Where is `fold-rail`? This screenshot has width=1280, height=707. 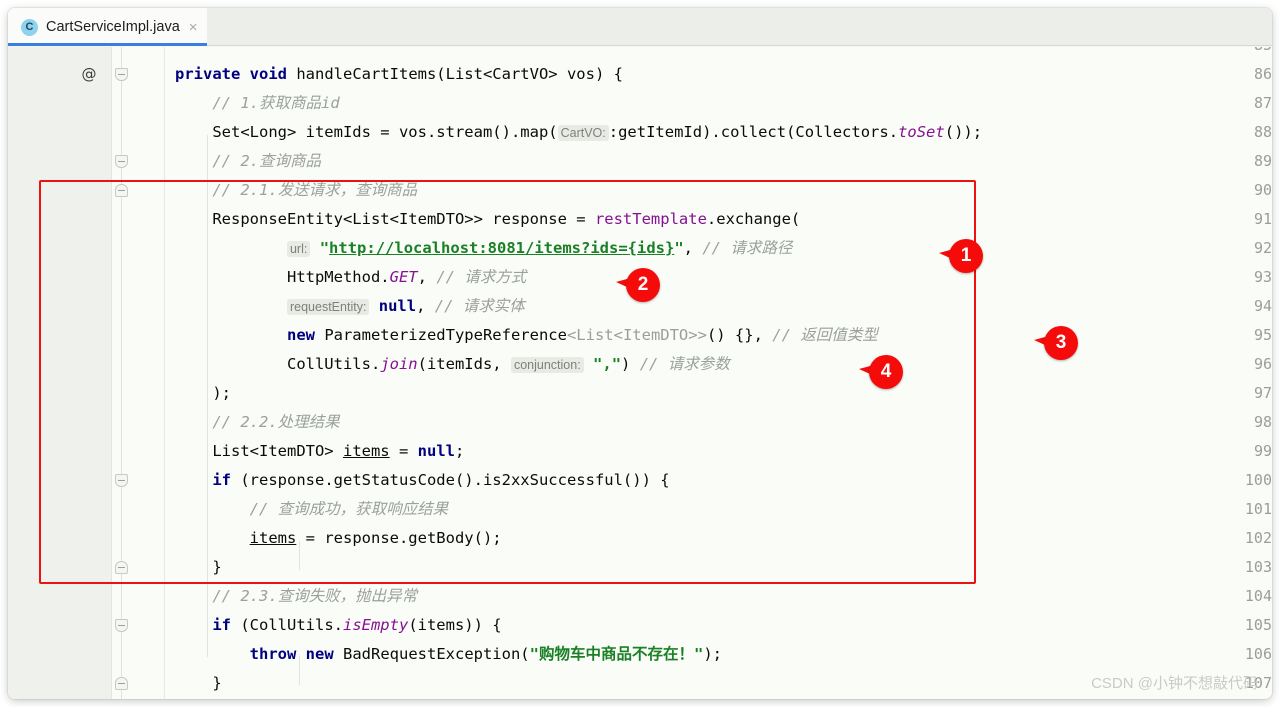 fold-rail is located at coordinates (121, 373).